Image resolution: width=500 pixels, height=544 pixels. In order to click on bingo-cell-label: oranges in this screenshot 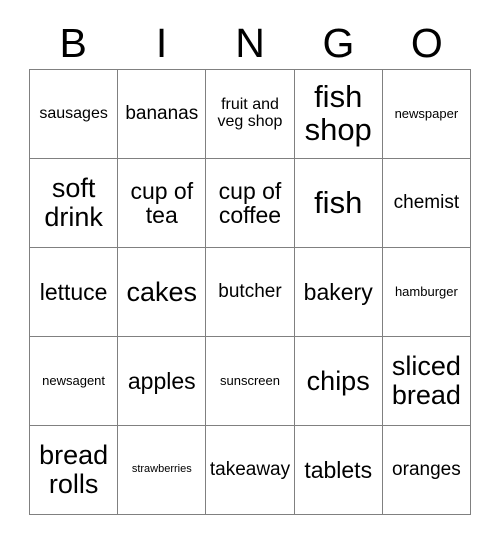, I will do `click(426, 469)`.